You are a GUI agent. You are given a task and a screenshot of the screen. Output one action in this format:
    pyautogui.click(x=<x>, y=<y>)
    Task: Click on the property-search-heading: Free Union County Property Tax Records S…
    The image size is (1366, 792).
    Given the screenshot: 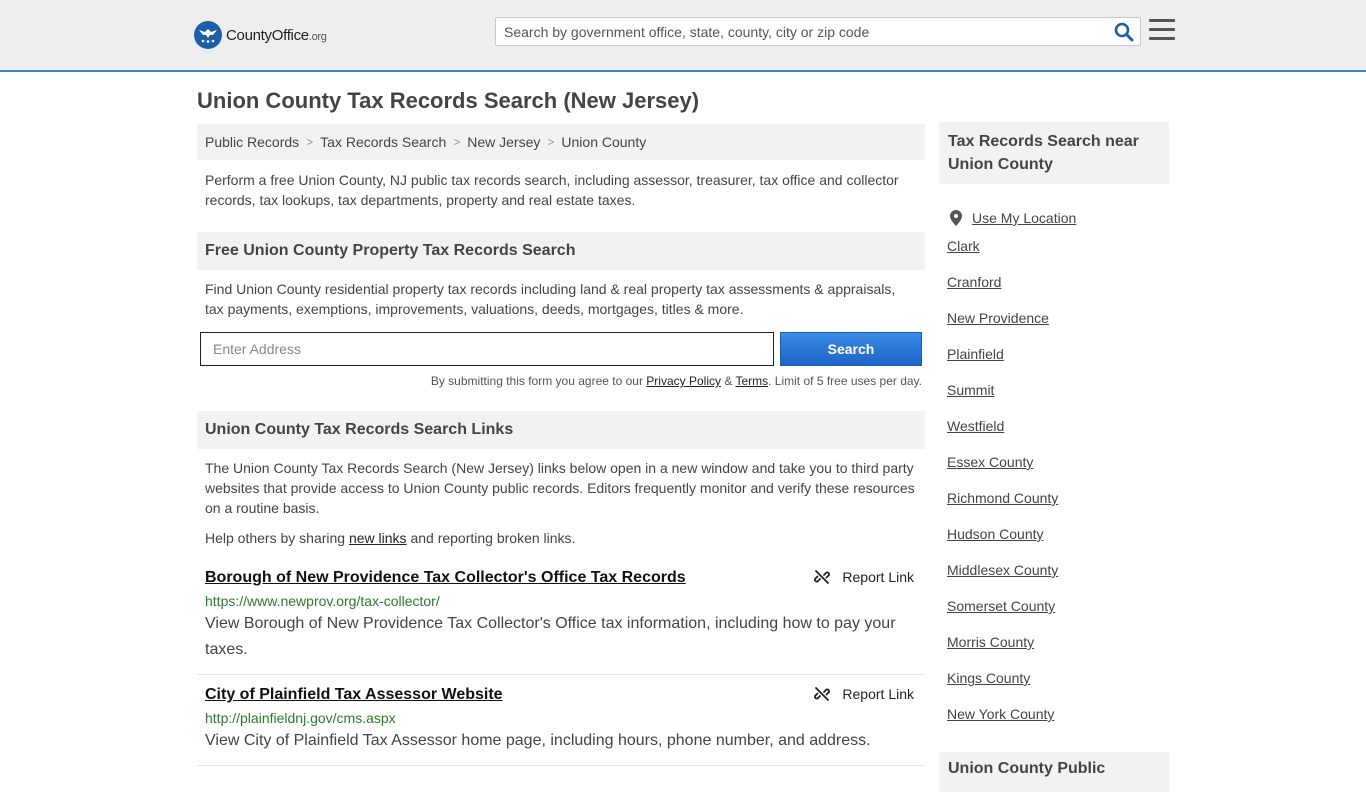 What is the action you would take?
    pyautogui.click(x=561, y=251)
    